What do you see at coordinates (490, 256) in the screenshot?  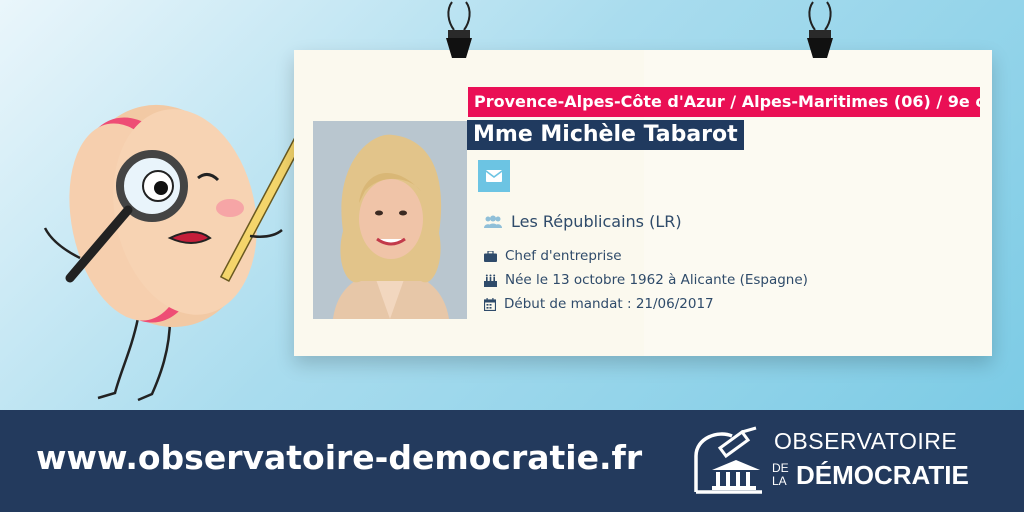 I see `briefcase-icon` at bounding box center [490, 256].